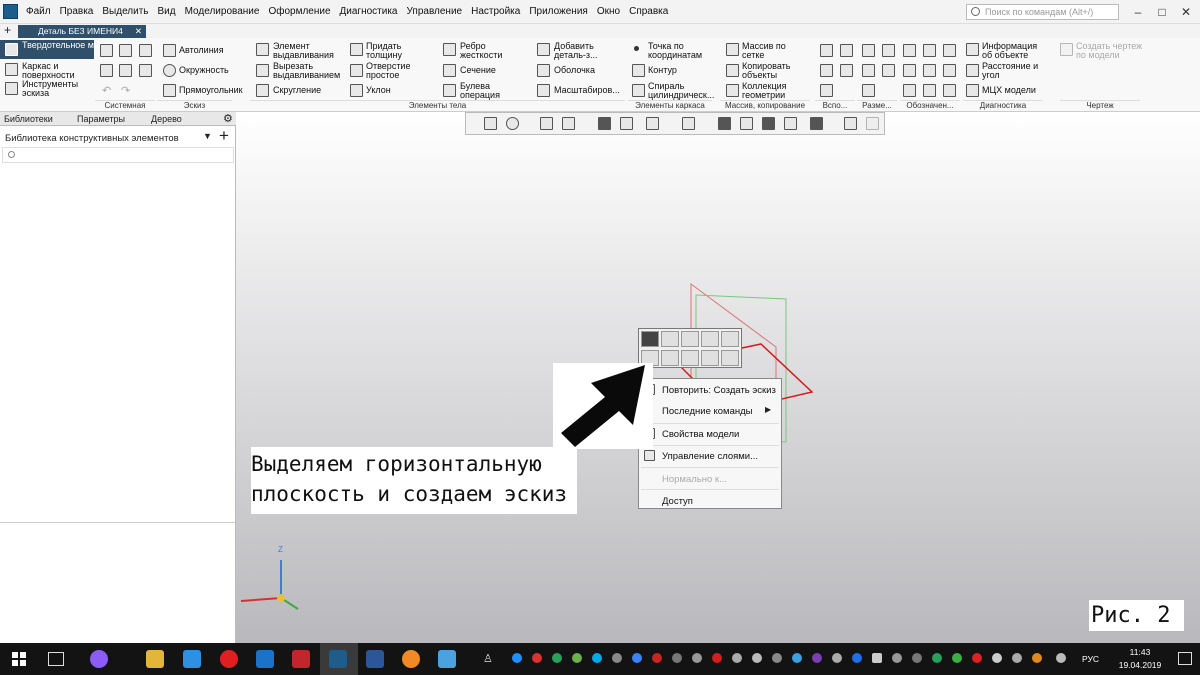  I want to click on tray-app-8-icon, so click(657, 658).